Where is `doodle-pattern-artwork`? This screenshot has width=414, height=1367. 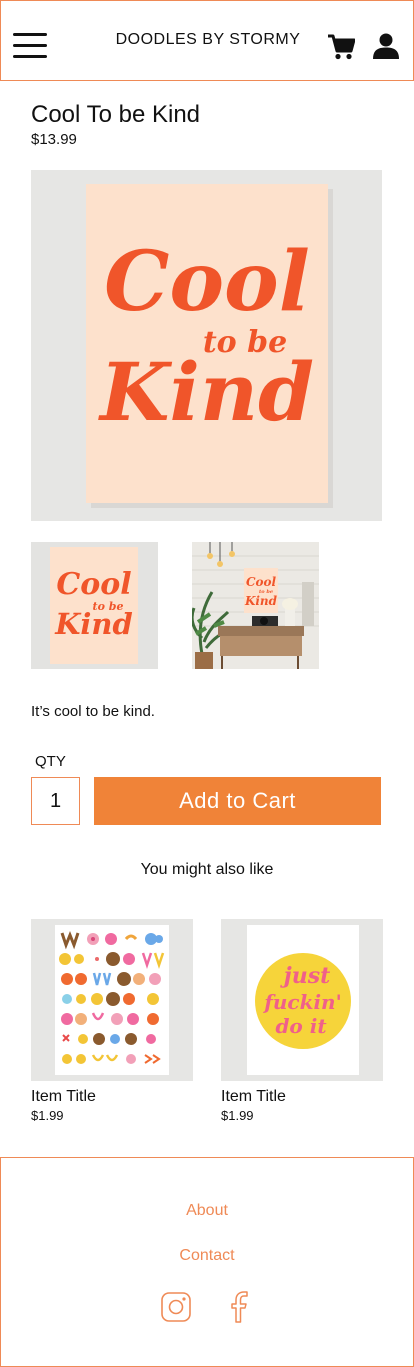
doodle-pattern-artwork is located at coordinates (112, 1000).